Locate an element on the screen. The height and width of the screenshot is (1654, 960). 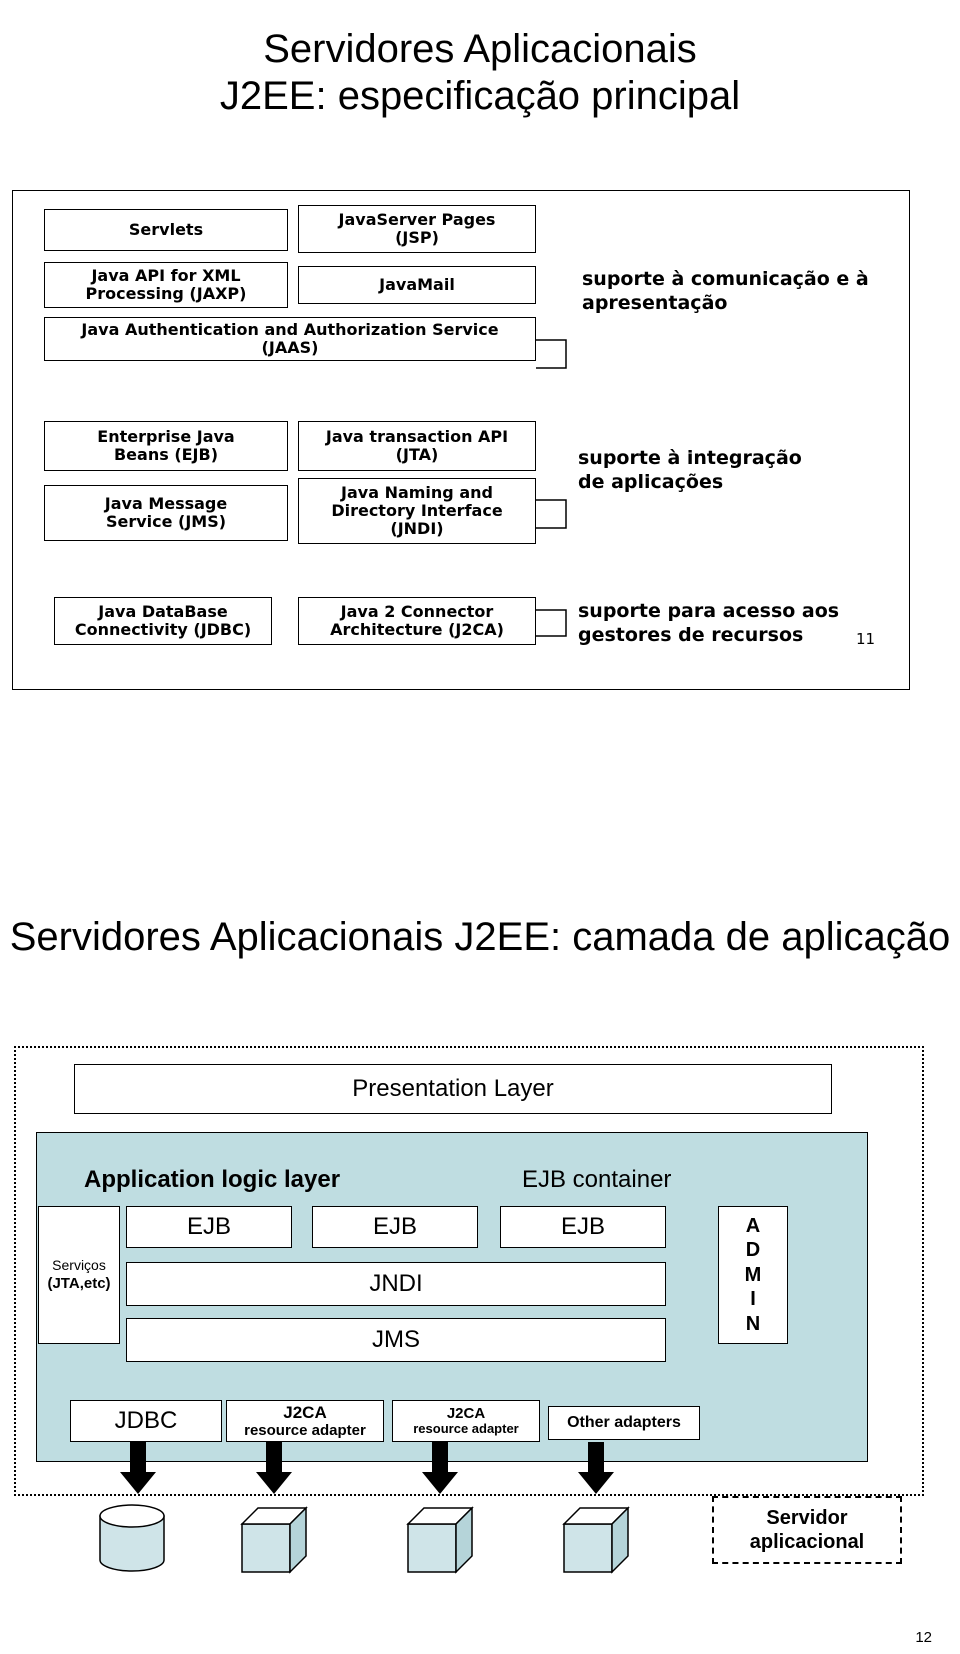
admin-letter-m: M is located at coordinates (753, 1274).